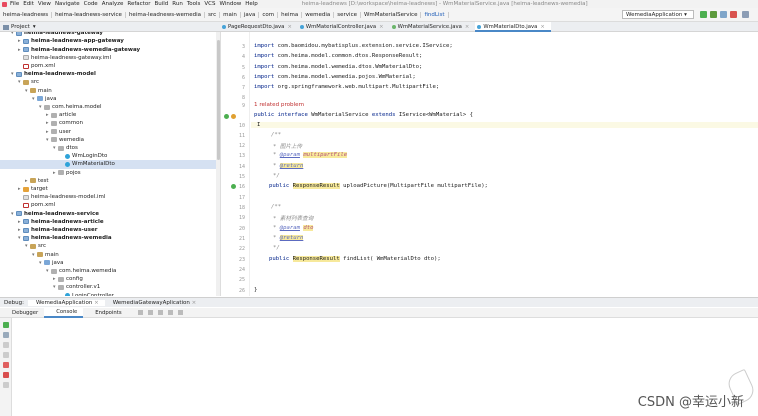 This screenshot has height=416, width=758. I want to click on menu-navigate: Navigate, so click(67, 4).